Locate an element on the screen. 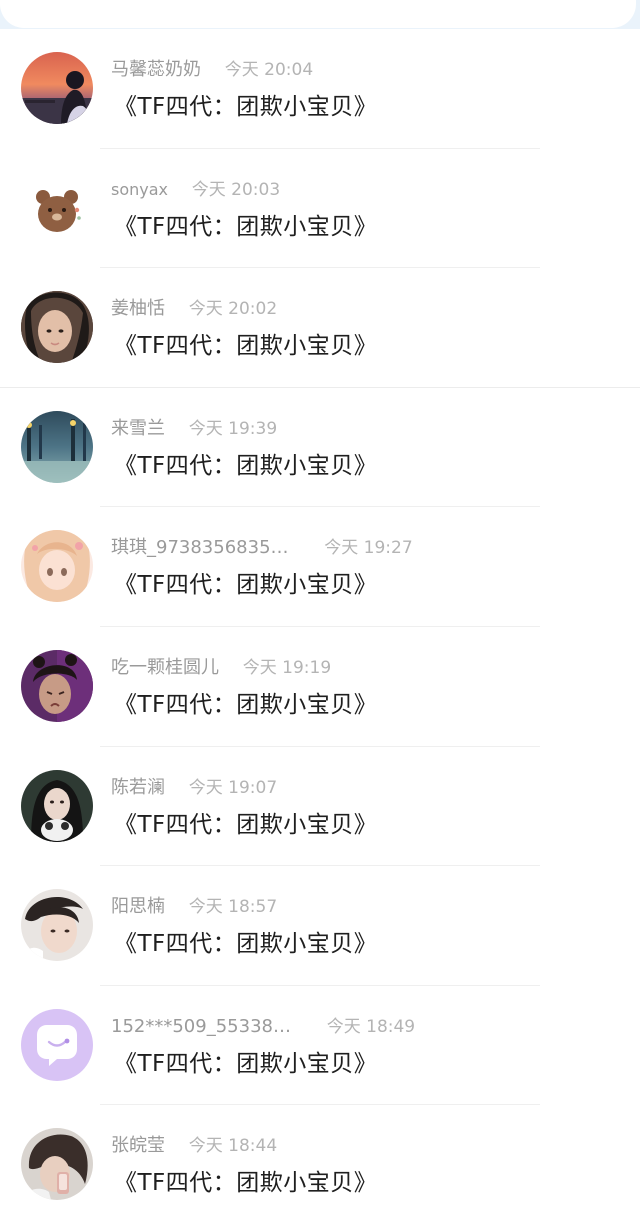 The height and width of the screenshot is (1222, 640). list-item: 吃一颗桂圆儿 今天 19:19 《TF四代：团欺小宝贝》 is located at coordinates (320, 687).